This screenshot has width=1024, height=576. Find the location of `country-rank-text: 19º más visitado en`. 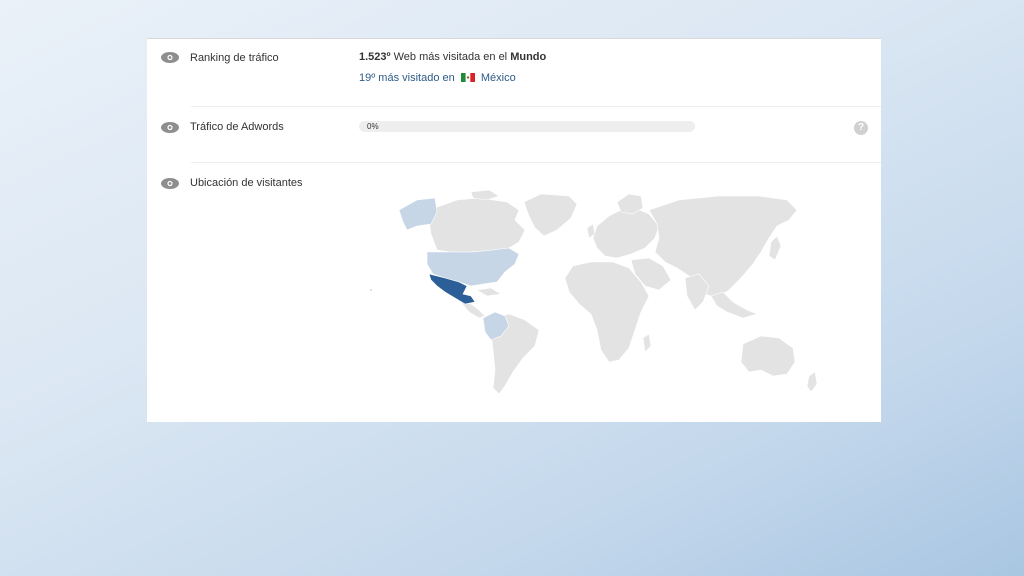

country-rank-text: 19º más visitado en is located at coordinates (407, 78).